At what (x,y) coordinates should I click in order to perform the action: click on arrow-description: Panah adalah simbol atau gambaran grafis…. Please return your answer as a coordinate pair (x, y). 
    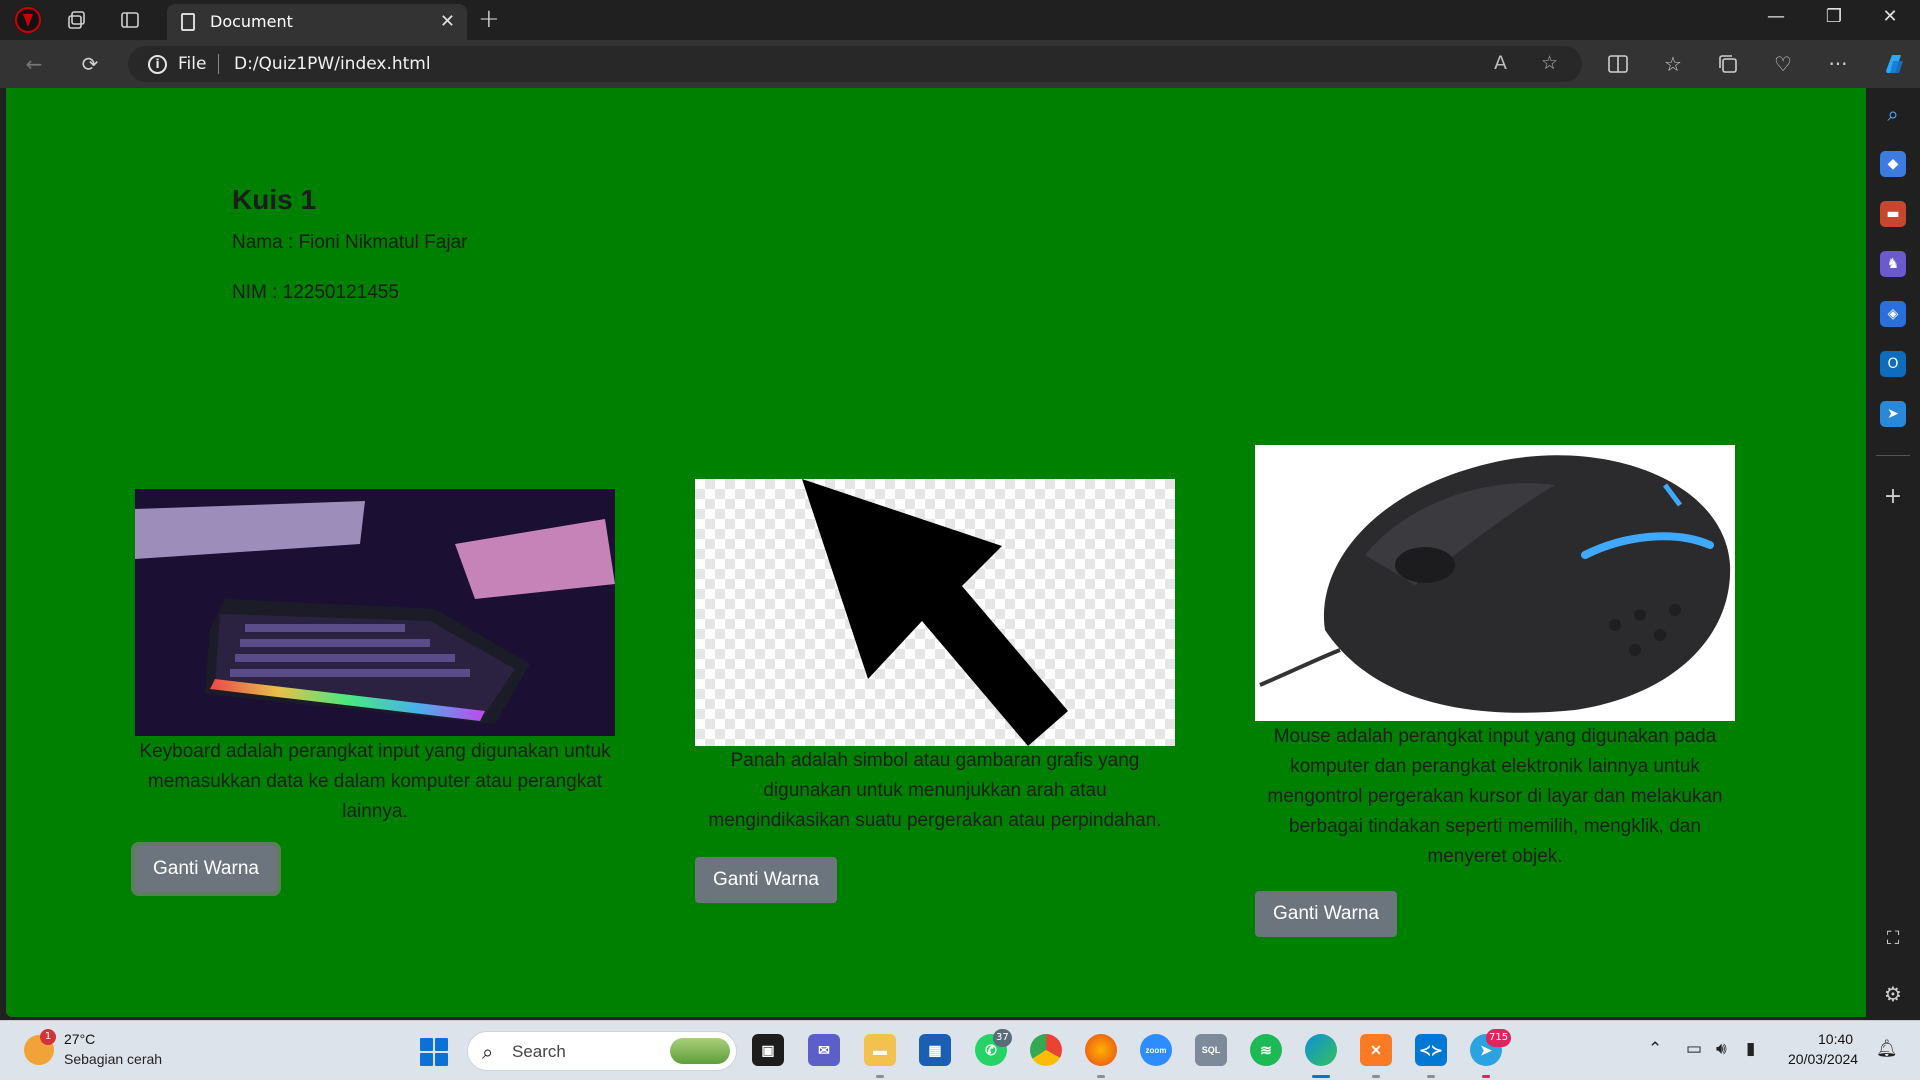
    Looking at the image, I should click on (935, 790).